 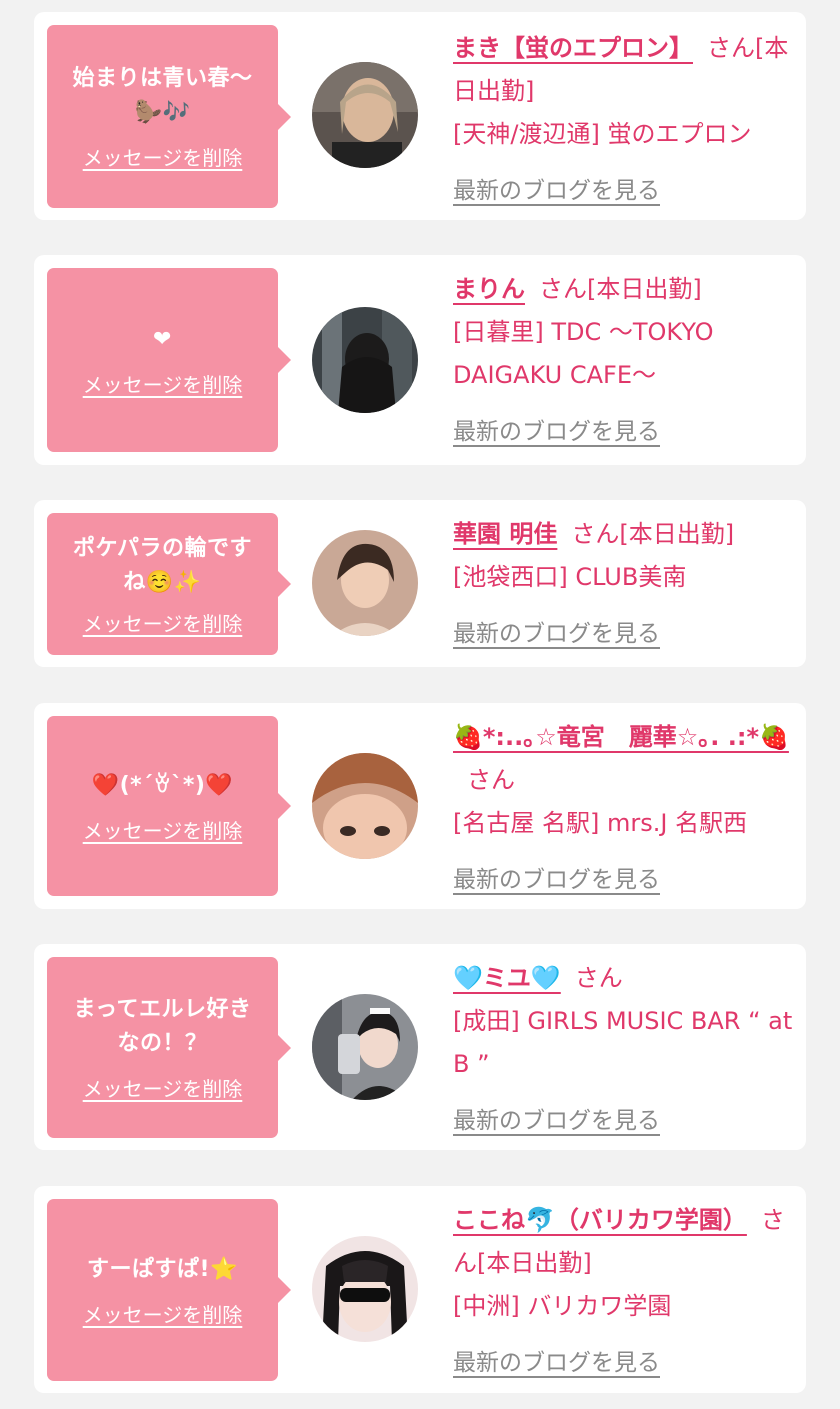 I want to click on message-text: すーぱすぱ!⭐, so click(x=162, y=1269).